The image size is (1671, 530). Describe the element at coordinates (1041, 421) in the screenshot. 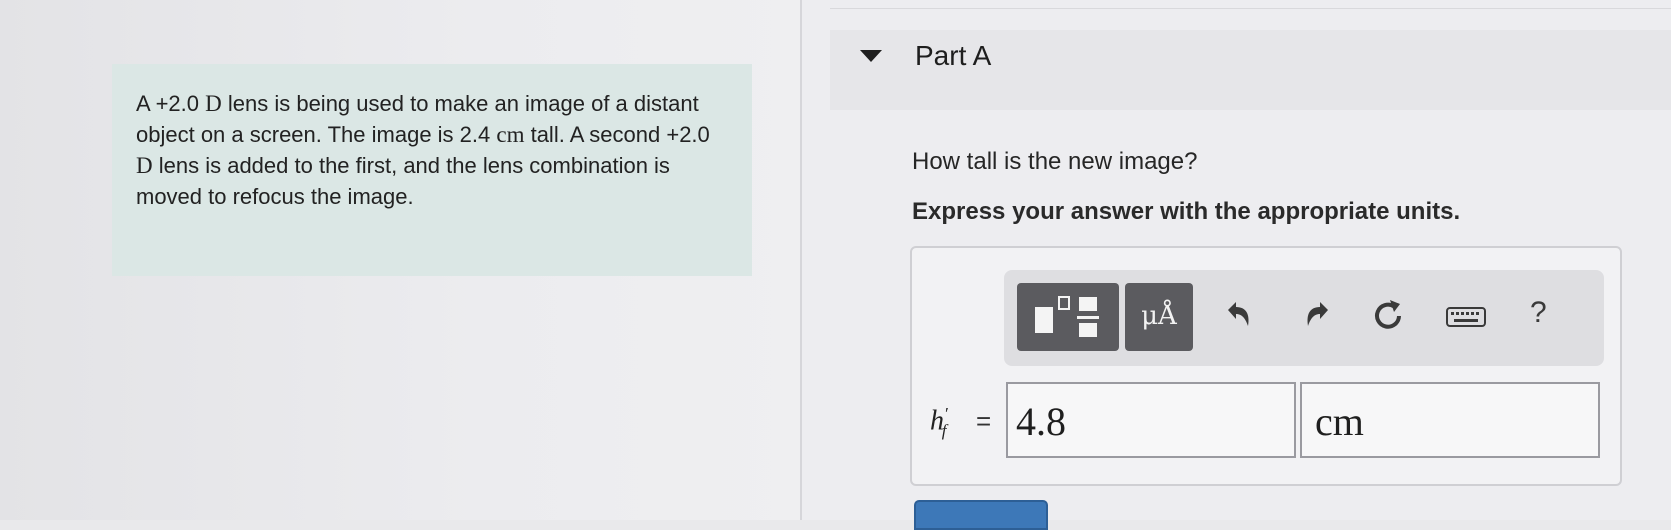

I see `answer-value: 4.8` at that location.